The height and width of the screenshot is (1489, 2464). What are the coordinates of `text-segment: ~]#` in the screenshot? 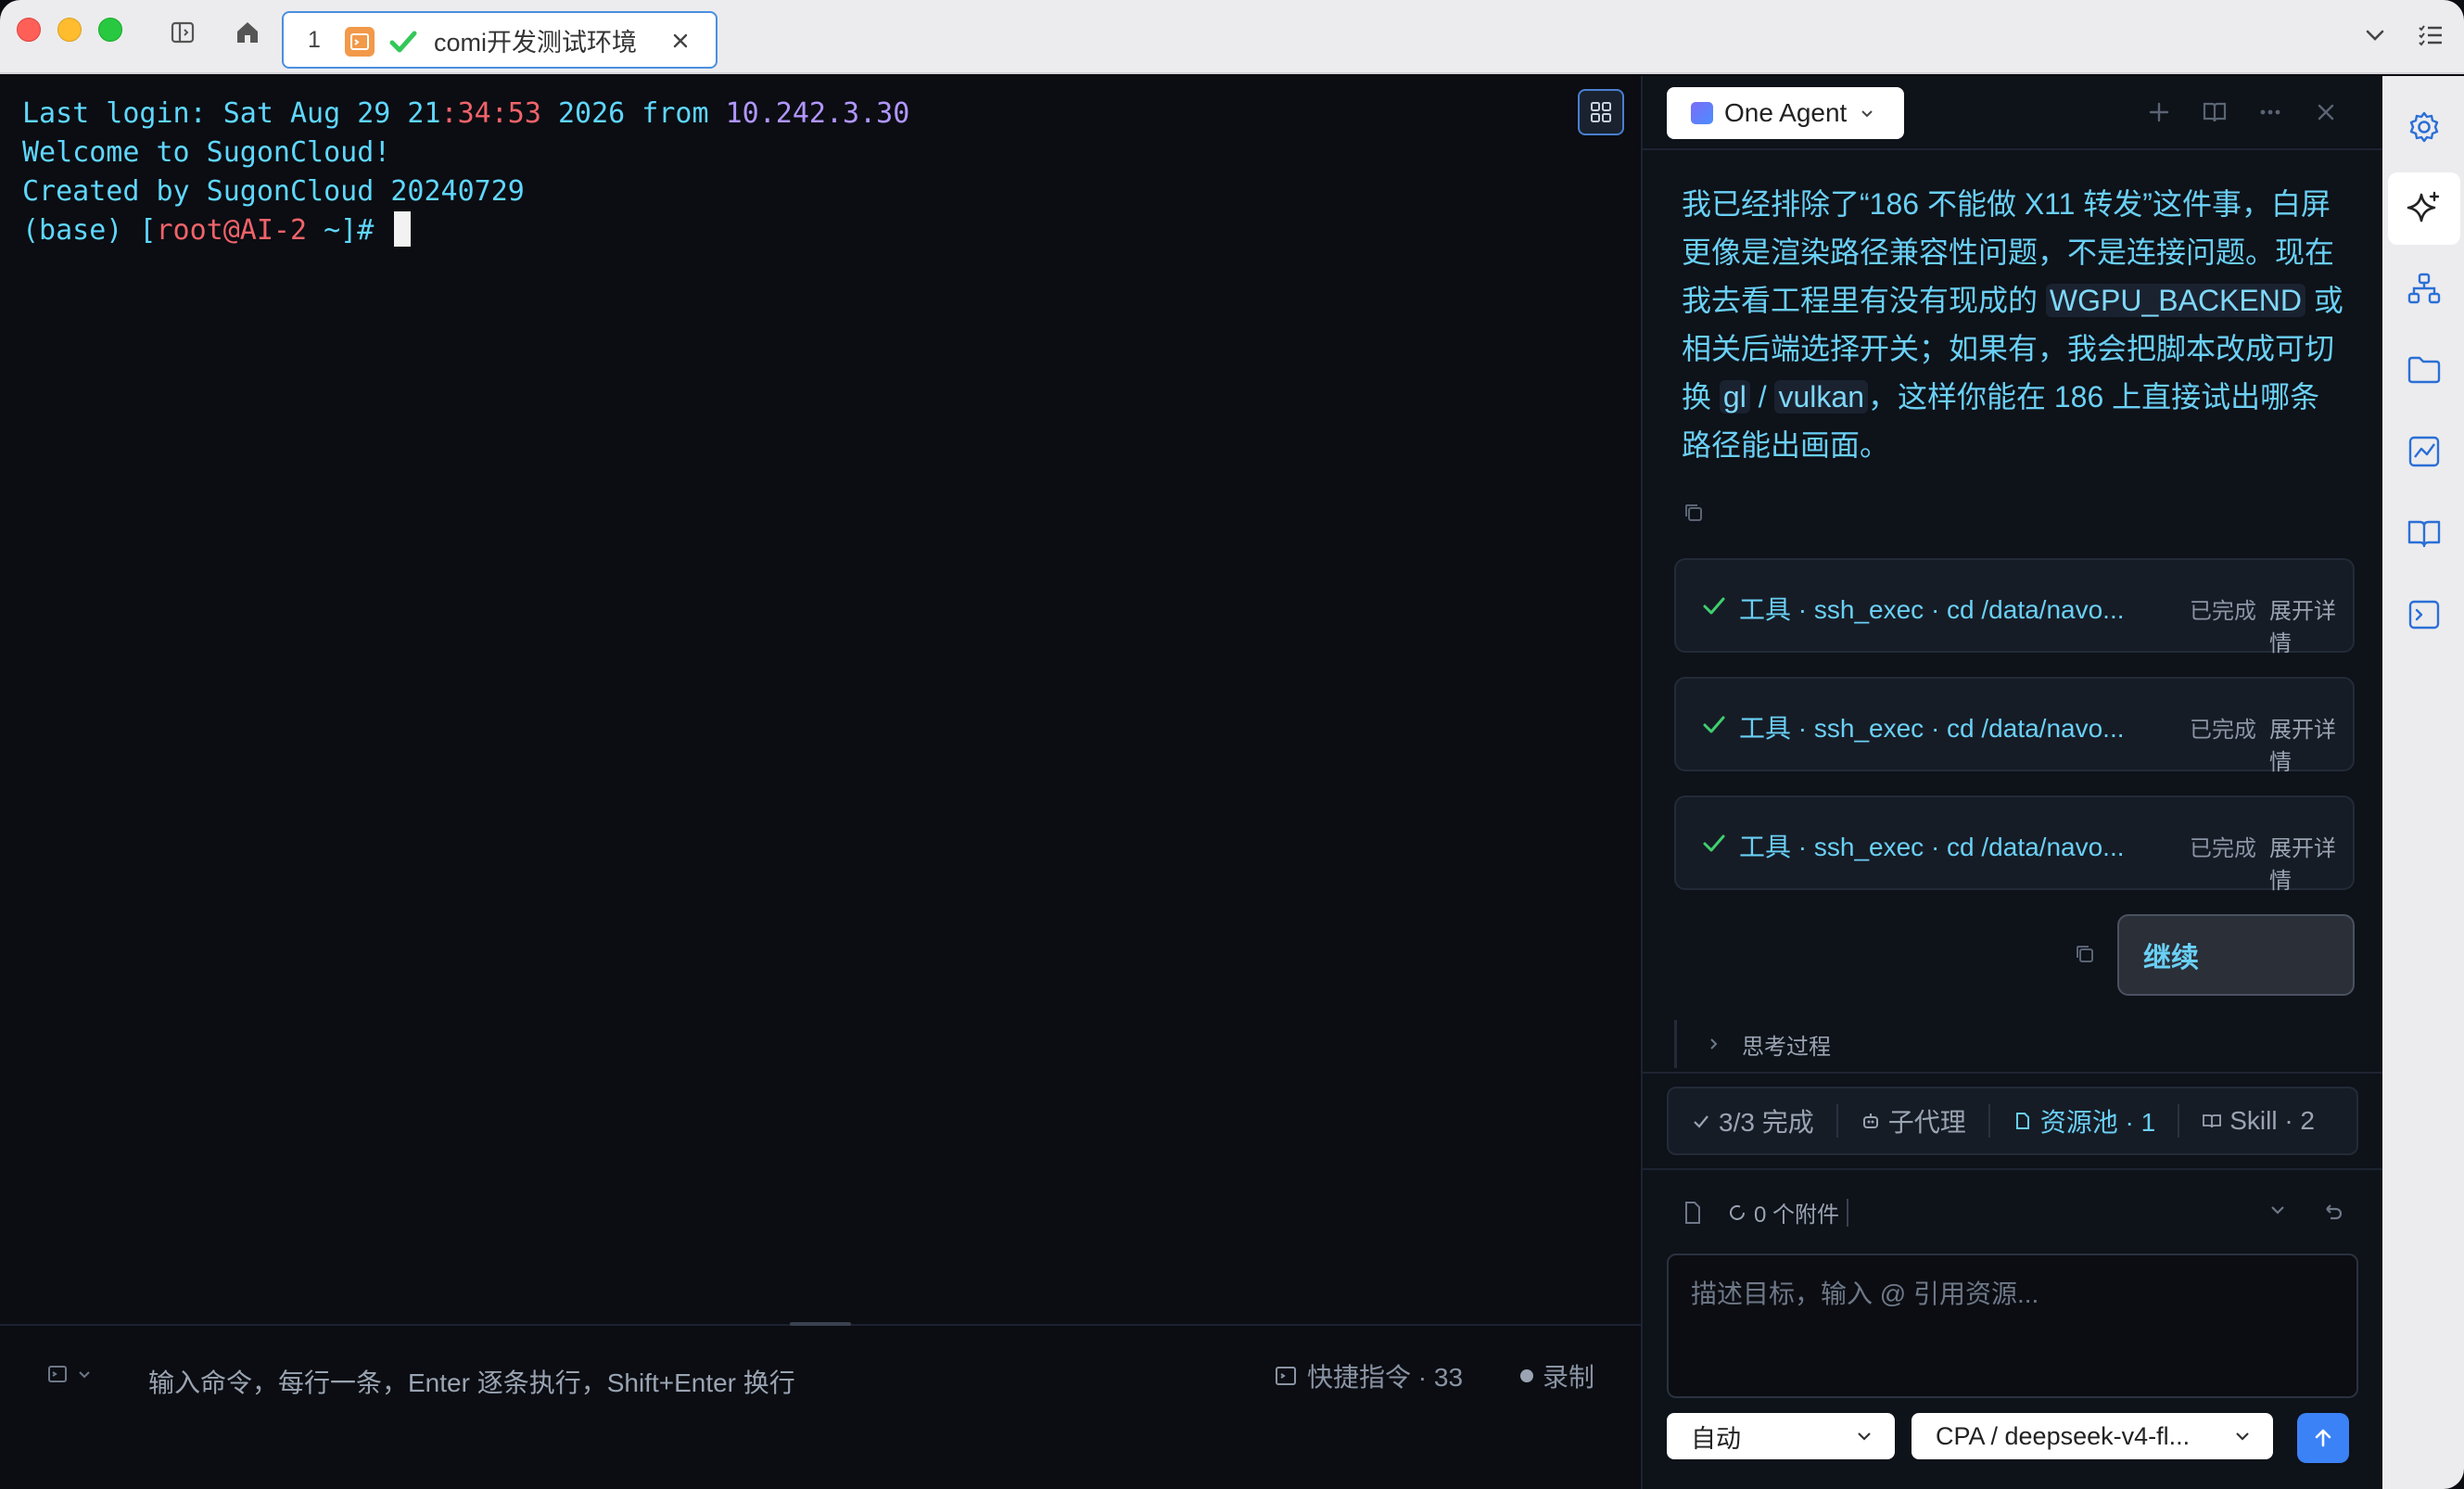 It's located at (349, 231).